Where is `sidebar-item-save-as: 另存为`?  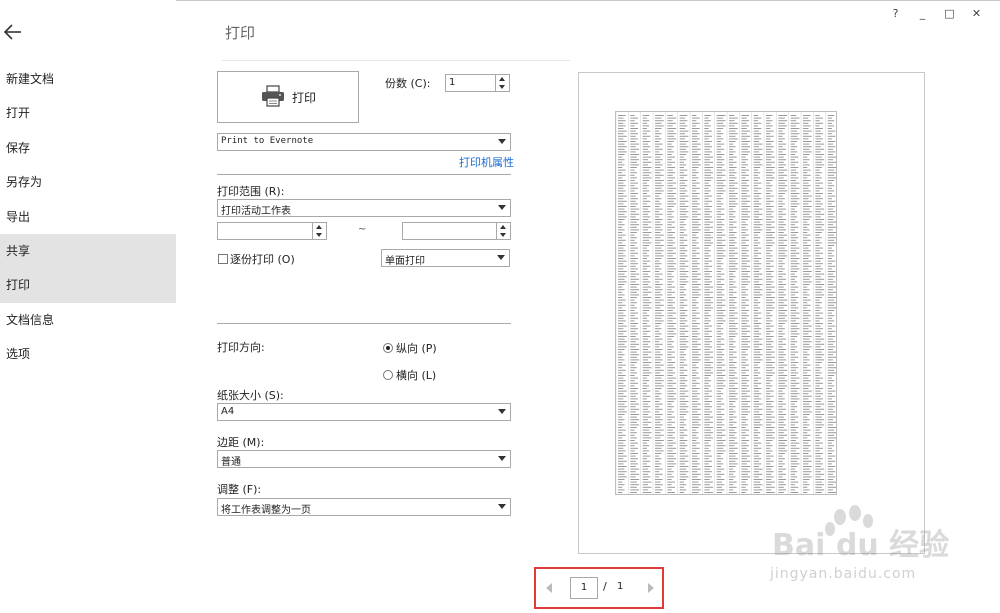
sidebar-item-save-as: 另存为 is located at coordinates (88, 182).